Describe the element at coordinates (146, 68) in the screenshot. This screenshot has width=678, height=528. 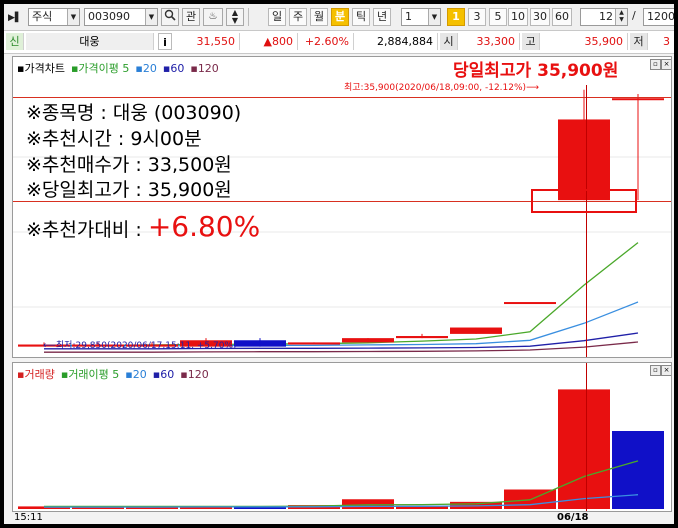
I see `legend-ma20: ▪20` at that location.